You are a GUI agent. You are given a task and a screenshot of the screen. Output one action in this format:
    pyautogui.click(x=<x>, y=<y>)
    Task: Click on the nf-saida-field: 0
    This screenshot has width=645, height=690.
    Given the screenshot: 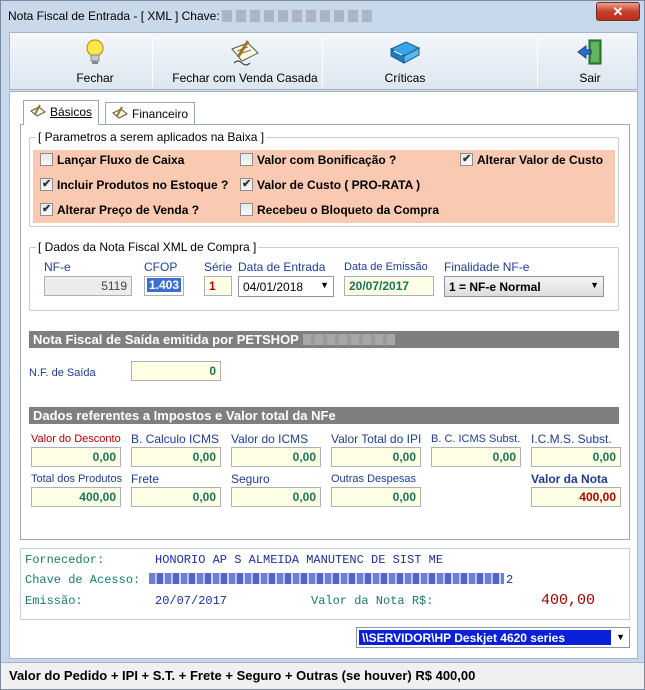 What is the action you would take?
    pyautogui.click(x=176, y=371)
    